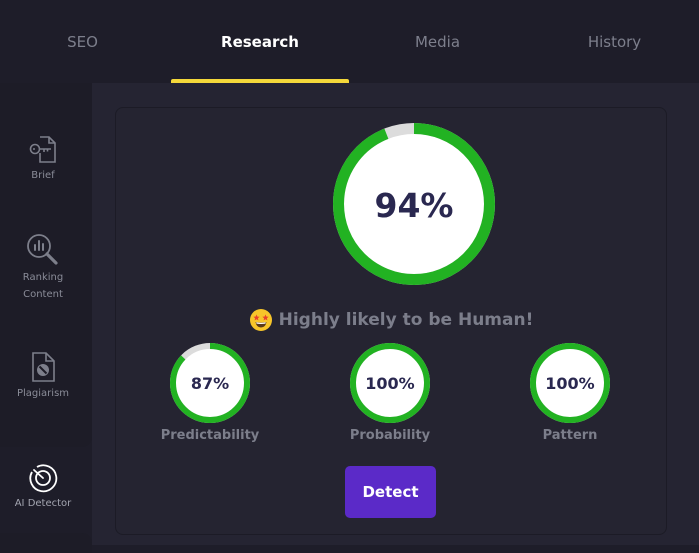 Image resolution: width=699 pixels, height=553 pixels. What do you see at coordinates (43, 367) in the screenshot?
I see `document-block-icon` at bounding box center [43, 367].